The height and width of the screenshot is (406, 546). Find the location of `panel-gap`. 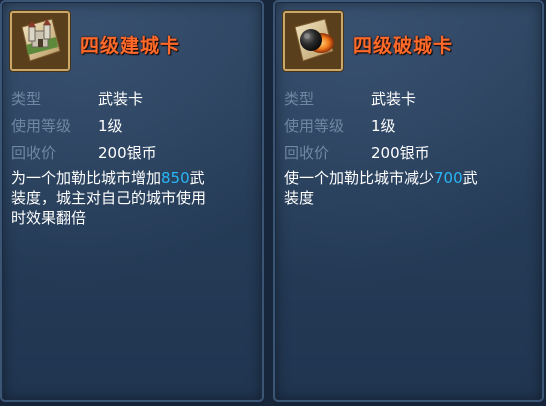

panel-gap is located at coordinates (268, 203).